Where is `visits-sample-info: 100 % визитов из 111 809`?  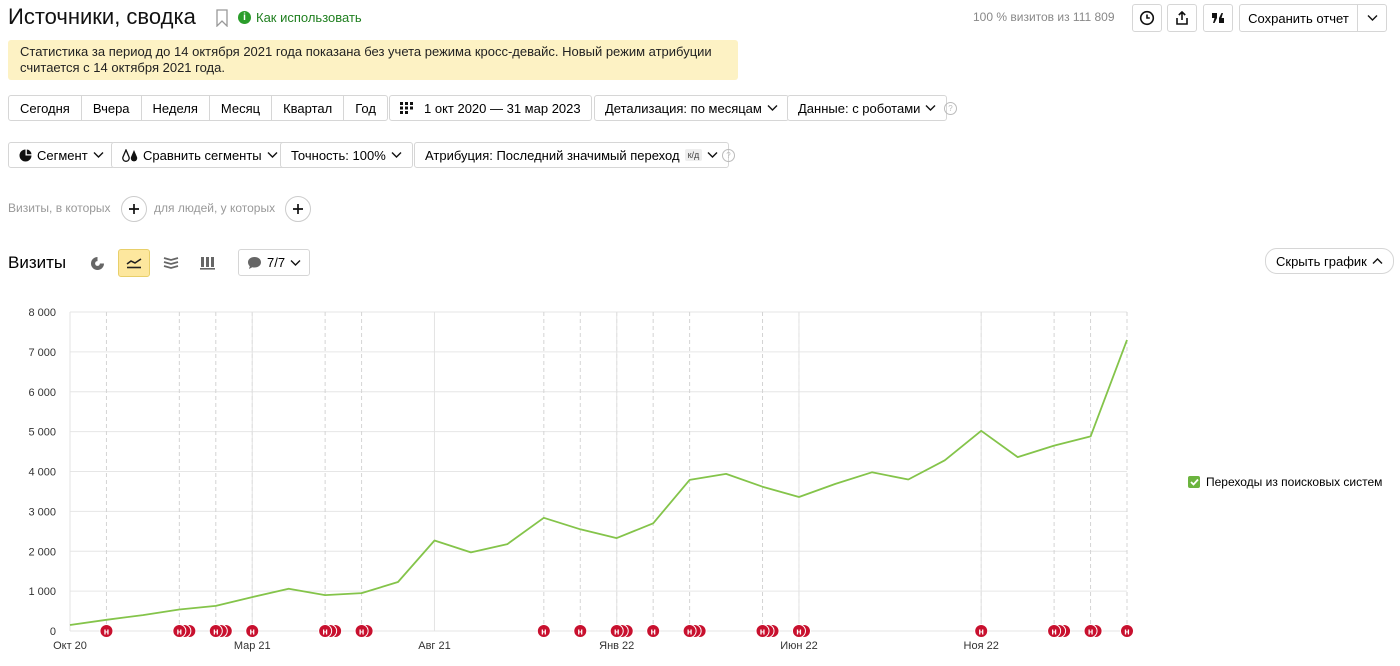 visits-sample-info: 100 % визитов из 111 809 is located at coordinates (1044, 17).